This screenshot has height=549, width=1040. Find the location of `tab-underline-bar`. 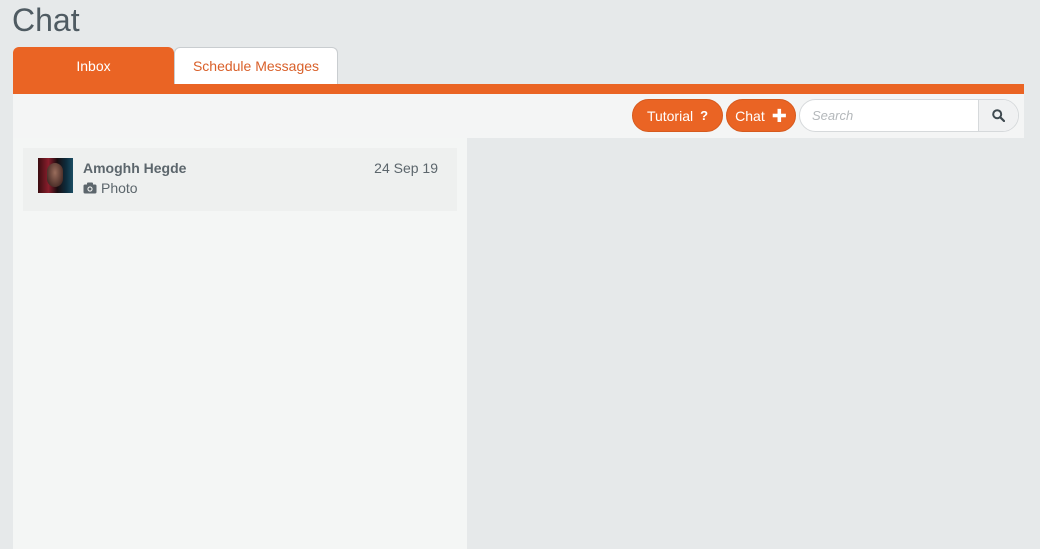

tab-underline-bar is located at coordinates (518, 89).